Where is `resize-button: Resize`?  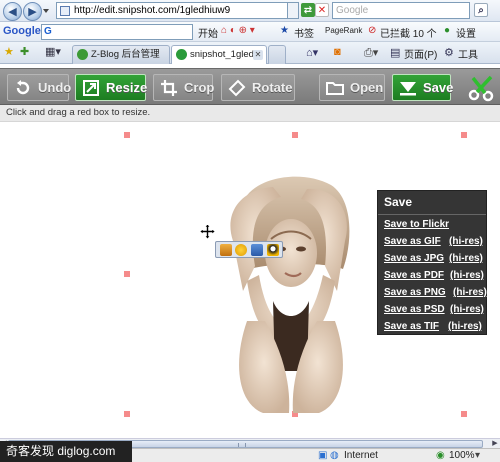
resize-button: Resize is located at coordinates (111, 87).